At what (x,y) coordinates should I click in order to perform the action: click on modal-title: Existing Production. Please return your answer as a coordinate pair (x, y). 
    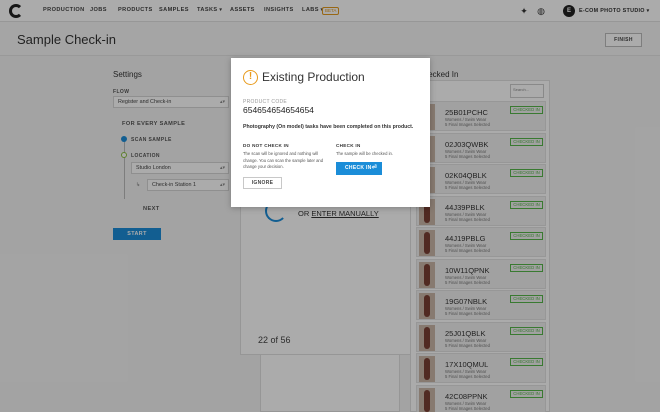
    Looking at the image, I should click on (313, 77).